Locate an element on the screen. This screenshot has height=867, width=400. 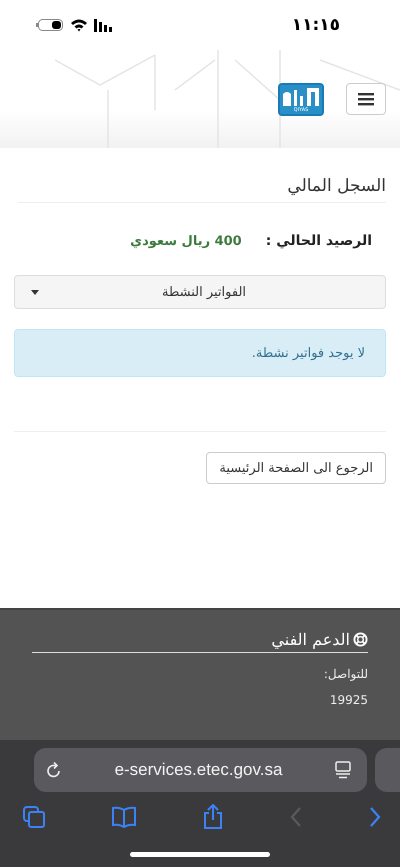
address-bar: e-services.etec.gov.sa is located at coordinates (200, 770).